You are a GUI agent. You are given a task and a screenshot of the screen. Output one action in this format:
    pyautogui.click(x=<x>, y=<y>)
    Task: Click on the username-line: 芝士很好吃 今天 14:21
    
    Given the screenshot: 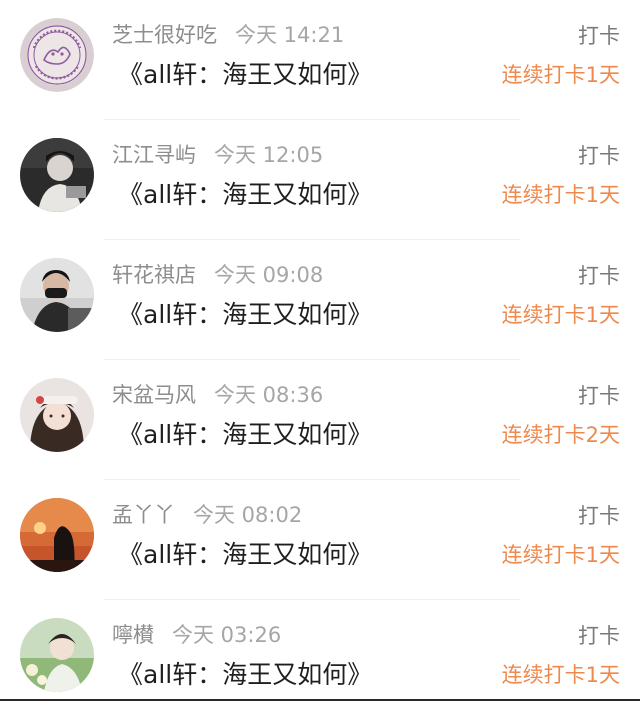 What is the action you would take?
    pyautogui.click(x=228, y=35)
    